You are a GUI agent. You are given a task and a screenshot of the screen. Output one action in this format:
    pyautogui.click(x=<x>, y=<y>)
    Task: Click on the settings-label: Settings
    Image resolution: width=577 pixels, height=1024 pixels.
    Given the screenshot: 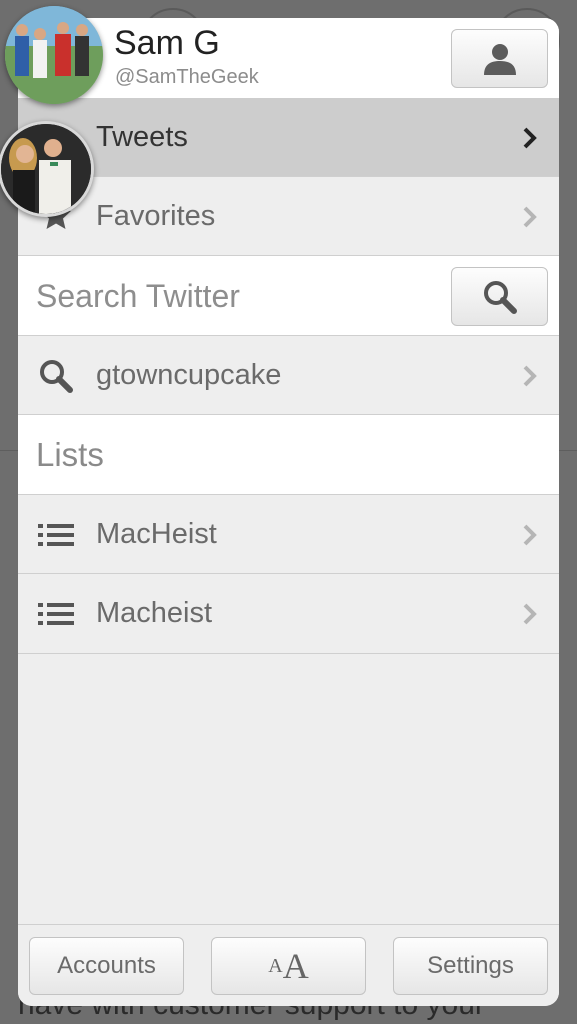 What is the action you would take?
    pyautogui.click(x=470, y=965)
    